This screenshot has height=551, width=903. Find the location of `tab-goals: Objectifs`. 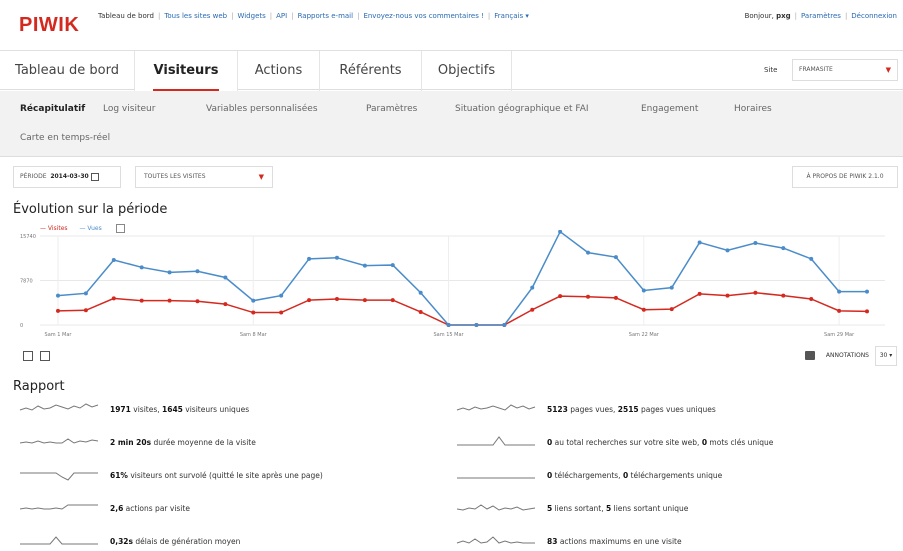

tab-goals: Objectifs is located at coordinates (467, 71).